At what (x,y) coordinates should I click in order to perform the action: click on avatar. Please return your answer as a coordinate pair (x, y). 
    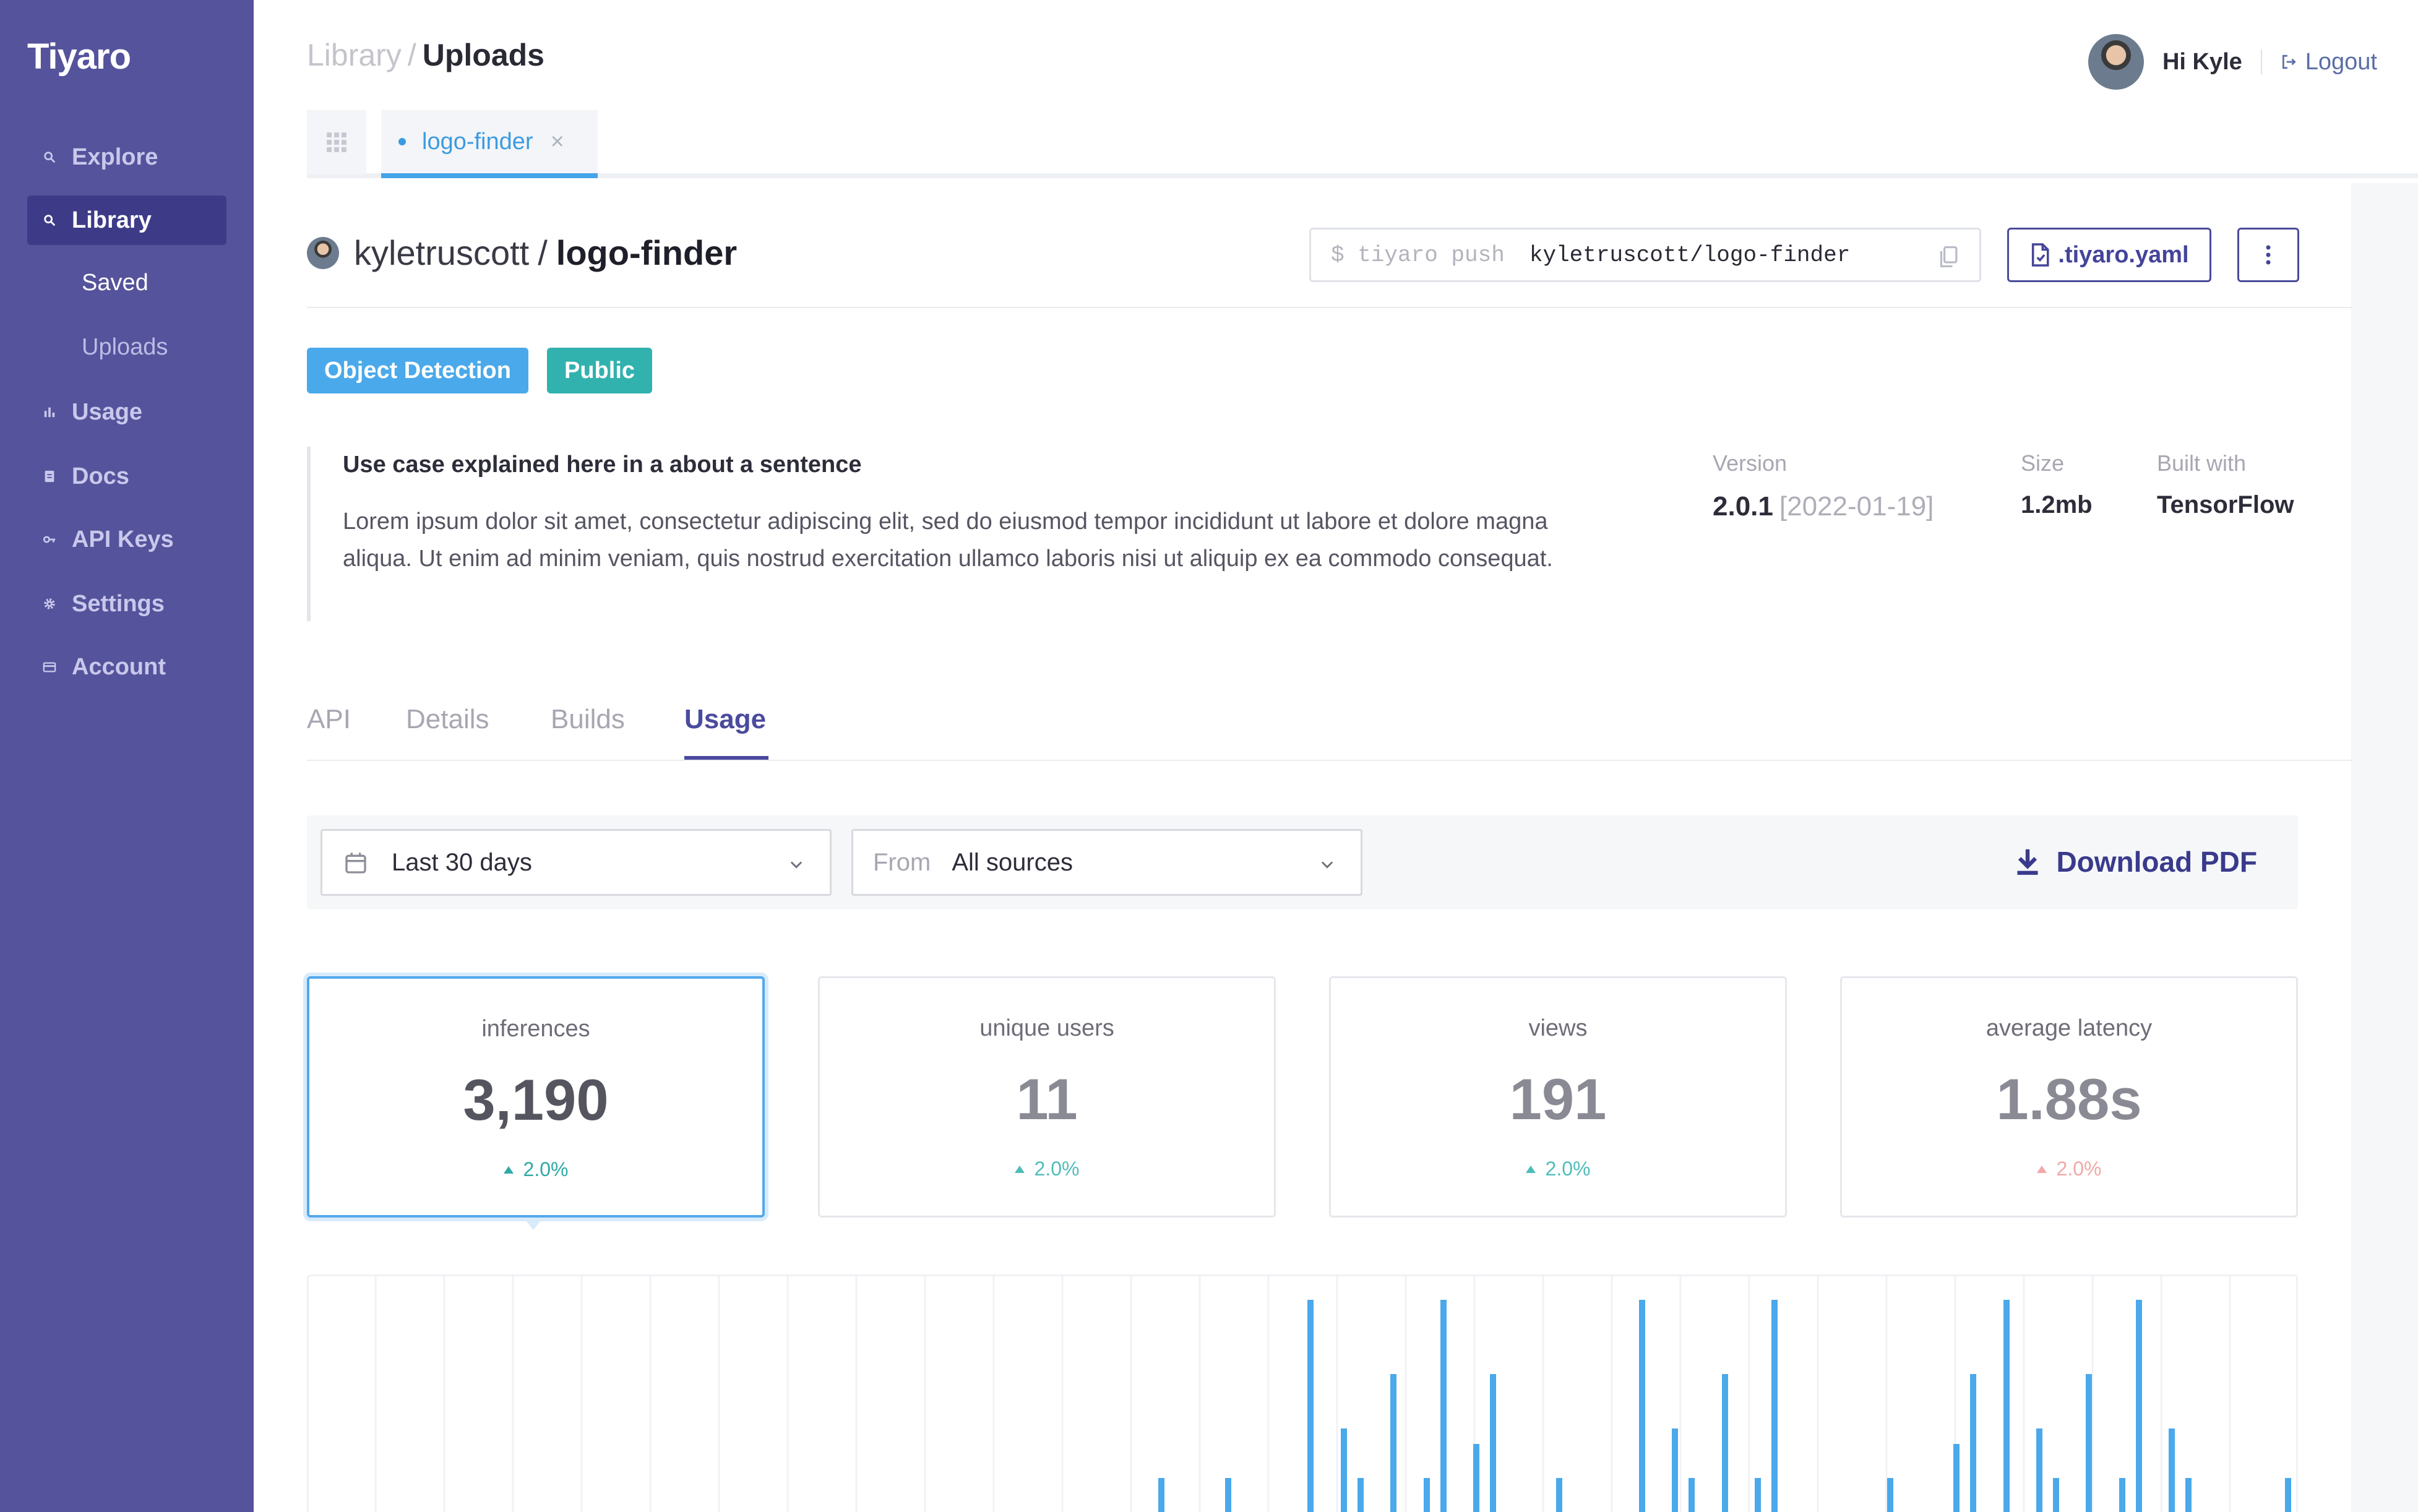
    Looking at the image, I should click on (2116, 62).